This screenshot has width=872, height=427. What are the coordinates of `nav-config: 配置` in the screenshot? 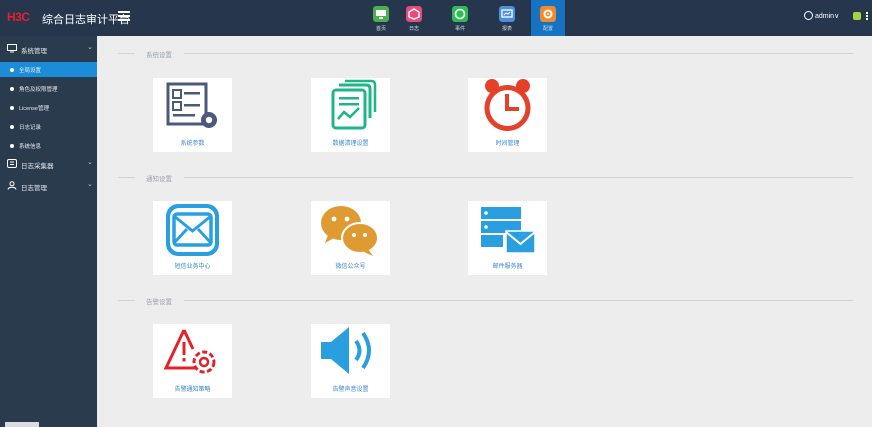 It's located at (548, 18).